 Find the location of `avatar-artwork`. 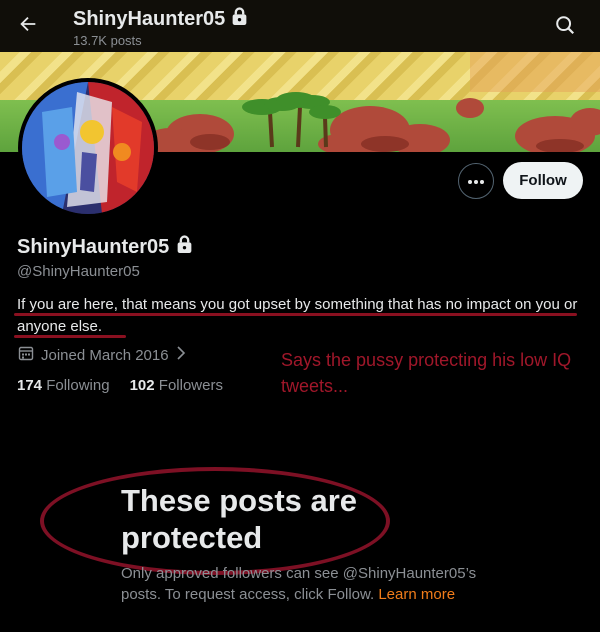

avatar-artwork is located at coordinates (88, 148).